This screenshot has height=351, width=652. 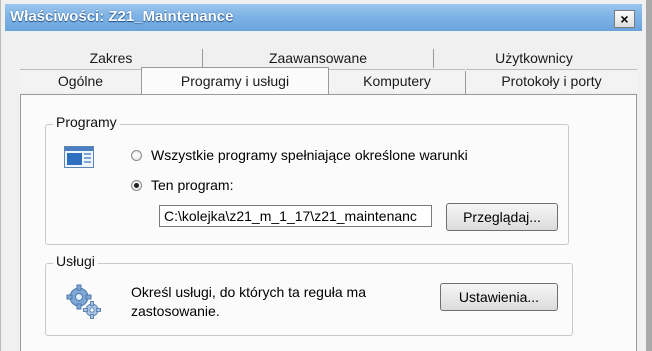 What do you see at coordinates (75, 261) in the screenshot?
I see `services-group-label: Usługi` at bounding box center [75, 261].